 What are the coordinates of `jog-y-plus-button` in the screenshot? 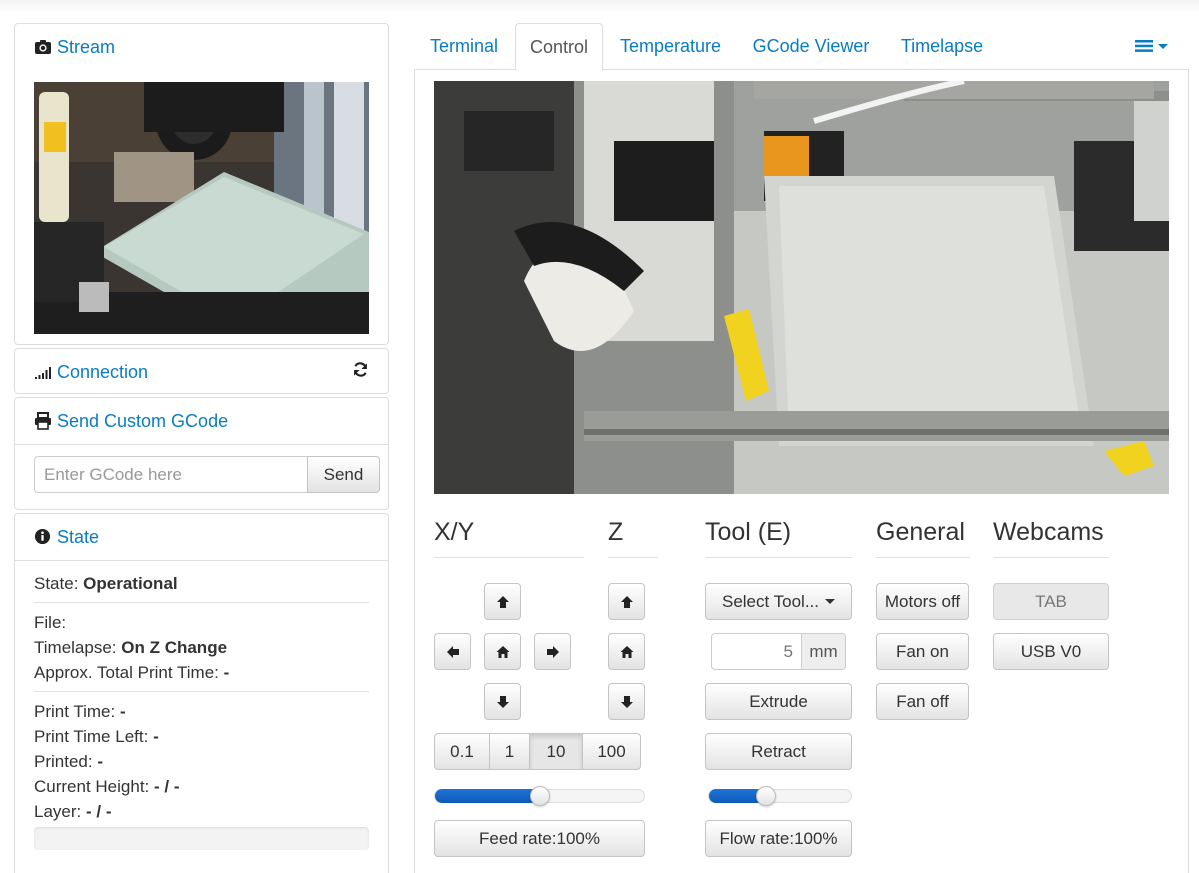 It's located at (502, 601).